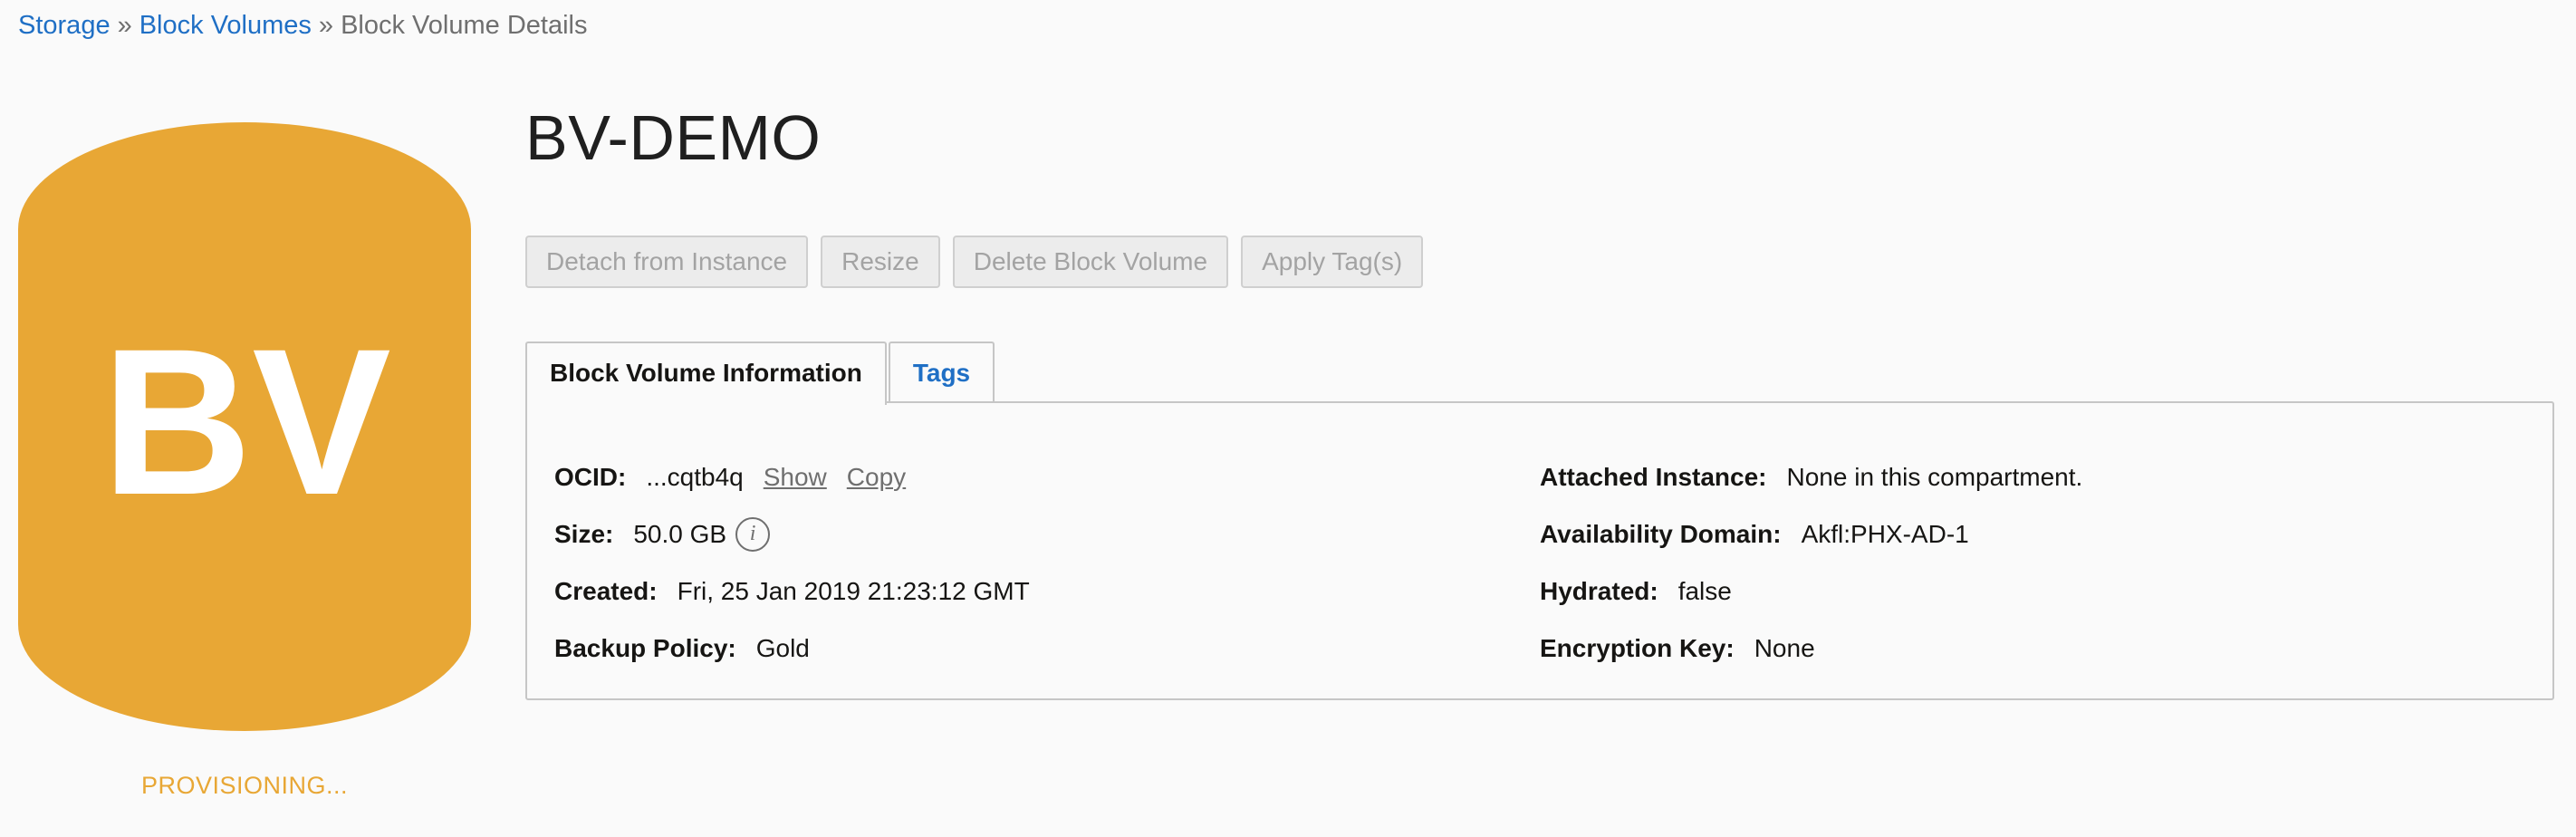 The image size is (2576, 837). I want to click on backup-policy-label: Backup Policy:, so click(645, 647).